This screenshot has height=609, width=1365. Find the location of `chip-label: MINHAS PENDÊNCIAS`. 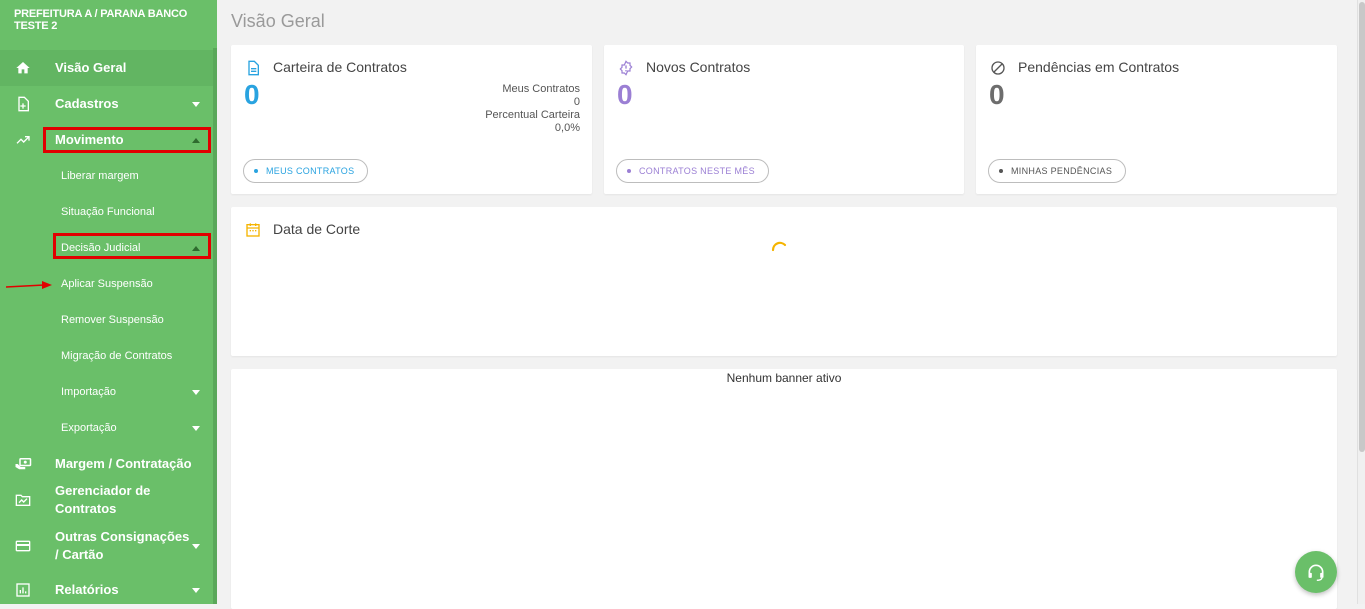

chip-label: MINHAS PENDÊNCIAS is located at coordinates (1062, 171).